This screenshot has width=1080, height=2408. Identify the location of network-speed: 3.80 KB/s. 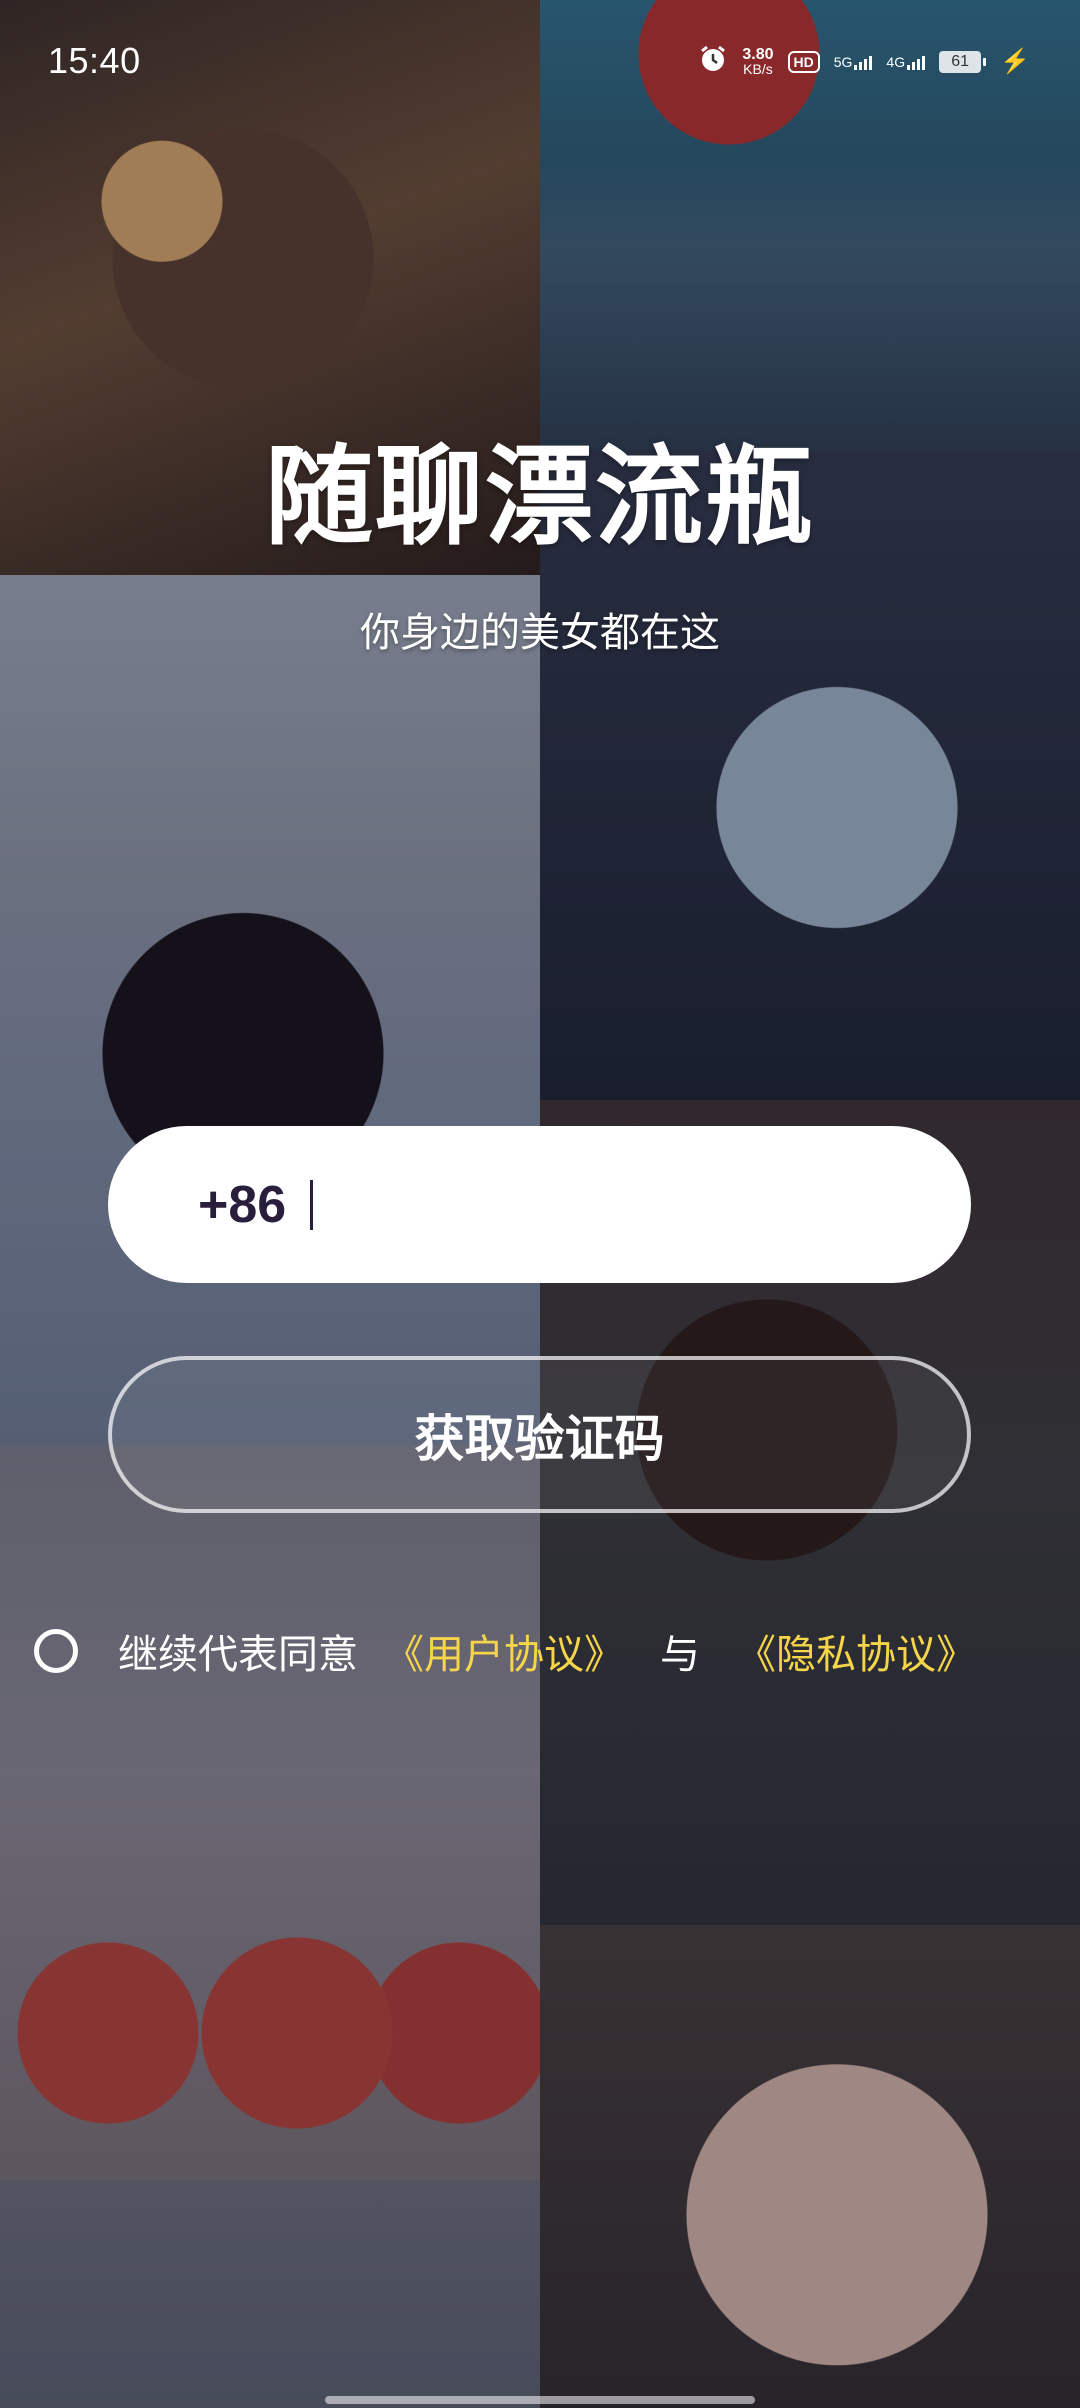
(758, 61).